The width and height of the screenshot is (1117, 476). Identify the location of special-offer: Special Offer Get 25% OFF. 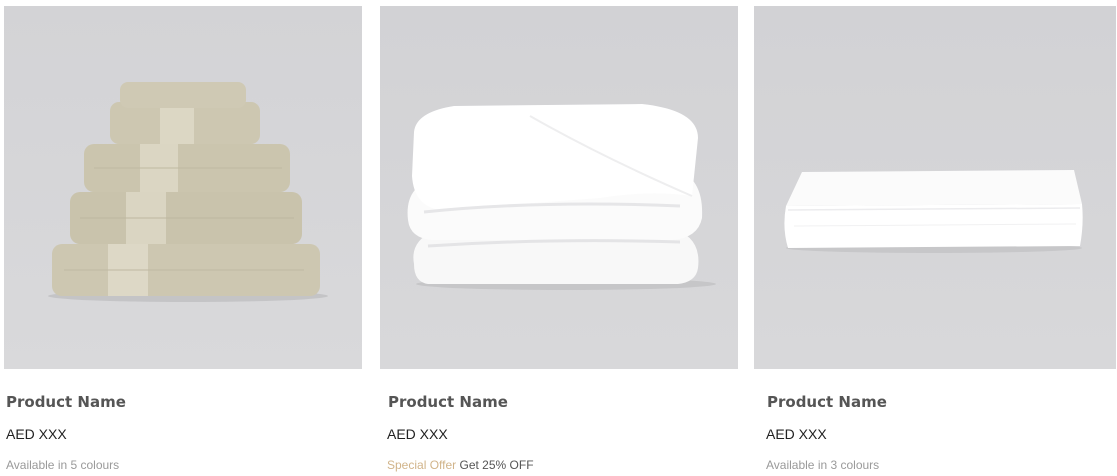
(460, 465).